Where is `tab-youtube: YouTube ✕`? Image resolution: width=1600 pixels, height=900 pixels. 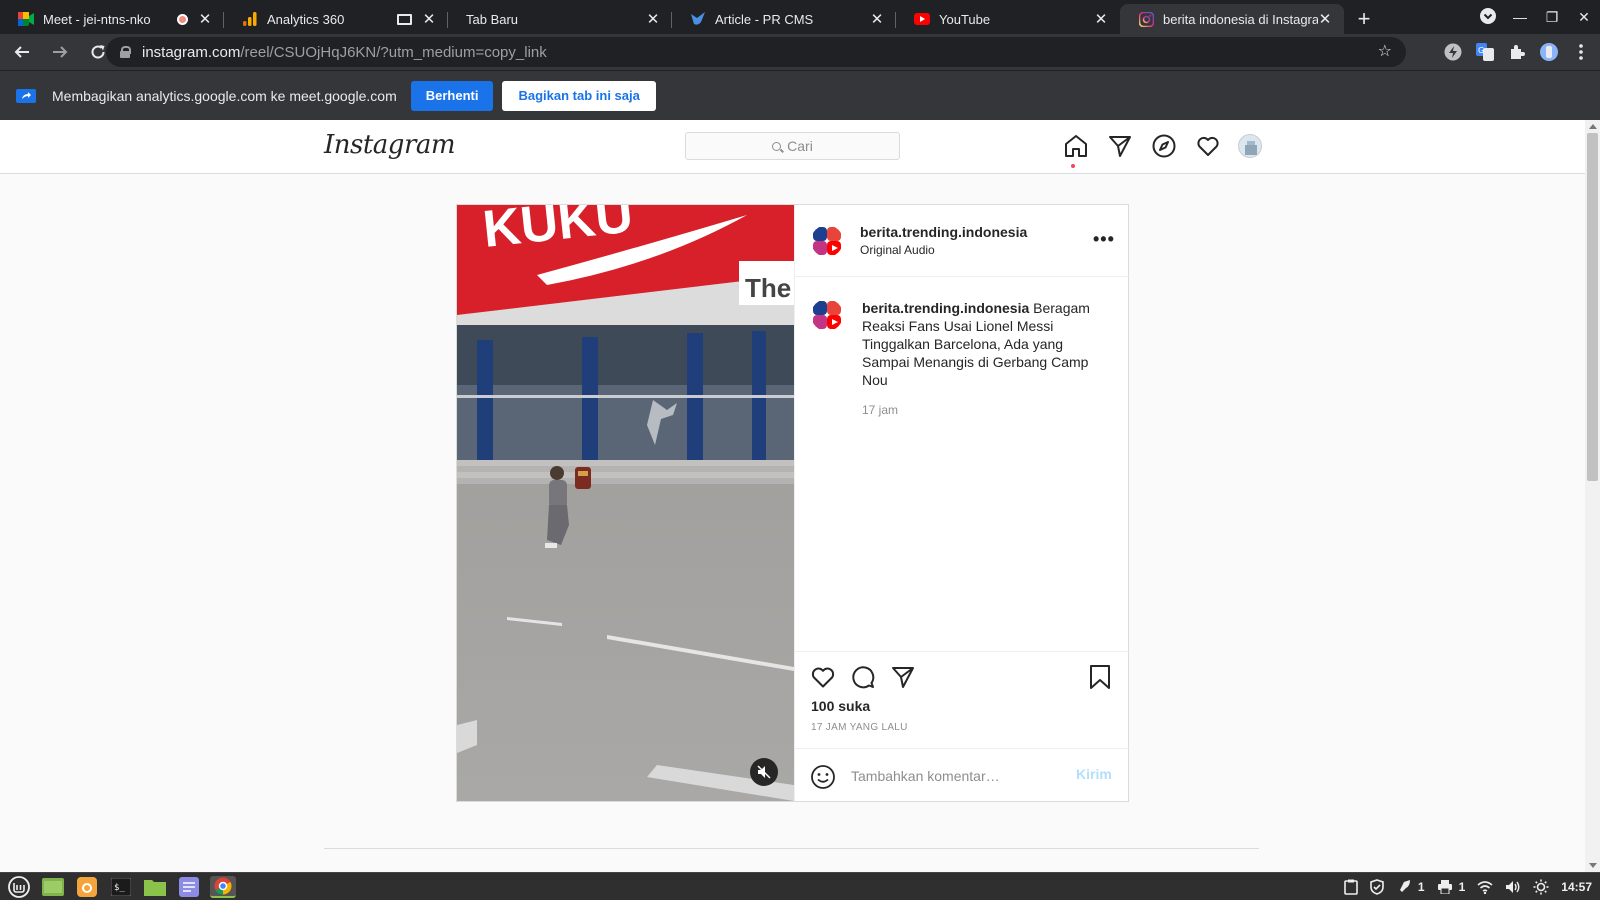
tab-youtube: YouTube ✕ is located at coordinates (1008, 19).